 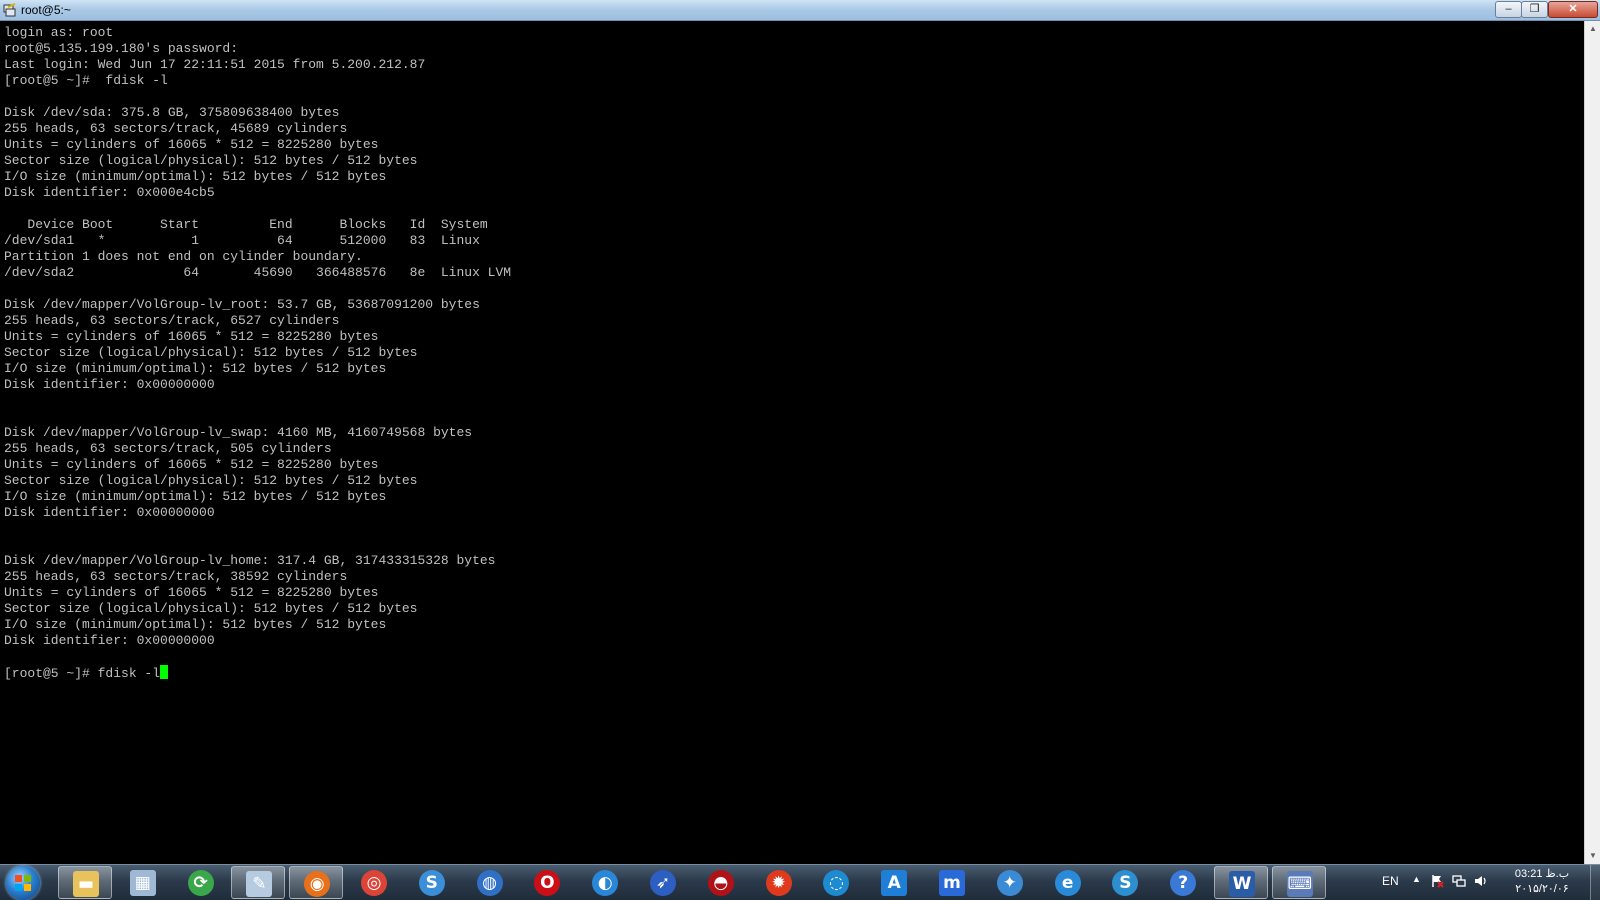 I want to click on feather-icon: ➶, so click(x=663, y=883).